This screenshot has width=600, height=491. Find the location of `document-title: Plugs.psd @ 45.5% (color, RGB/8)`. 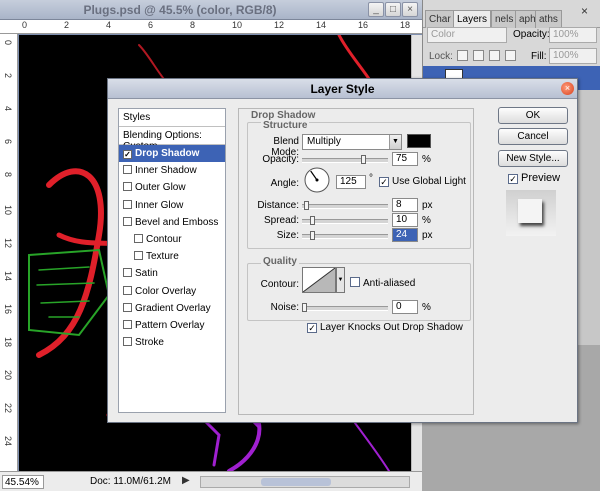

document-title: Plugs.psd @ 45.5% (color, RGB/8) is located at coordinates (180, 10).